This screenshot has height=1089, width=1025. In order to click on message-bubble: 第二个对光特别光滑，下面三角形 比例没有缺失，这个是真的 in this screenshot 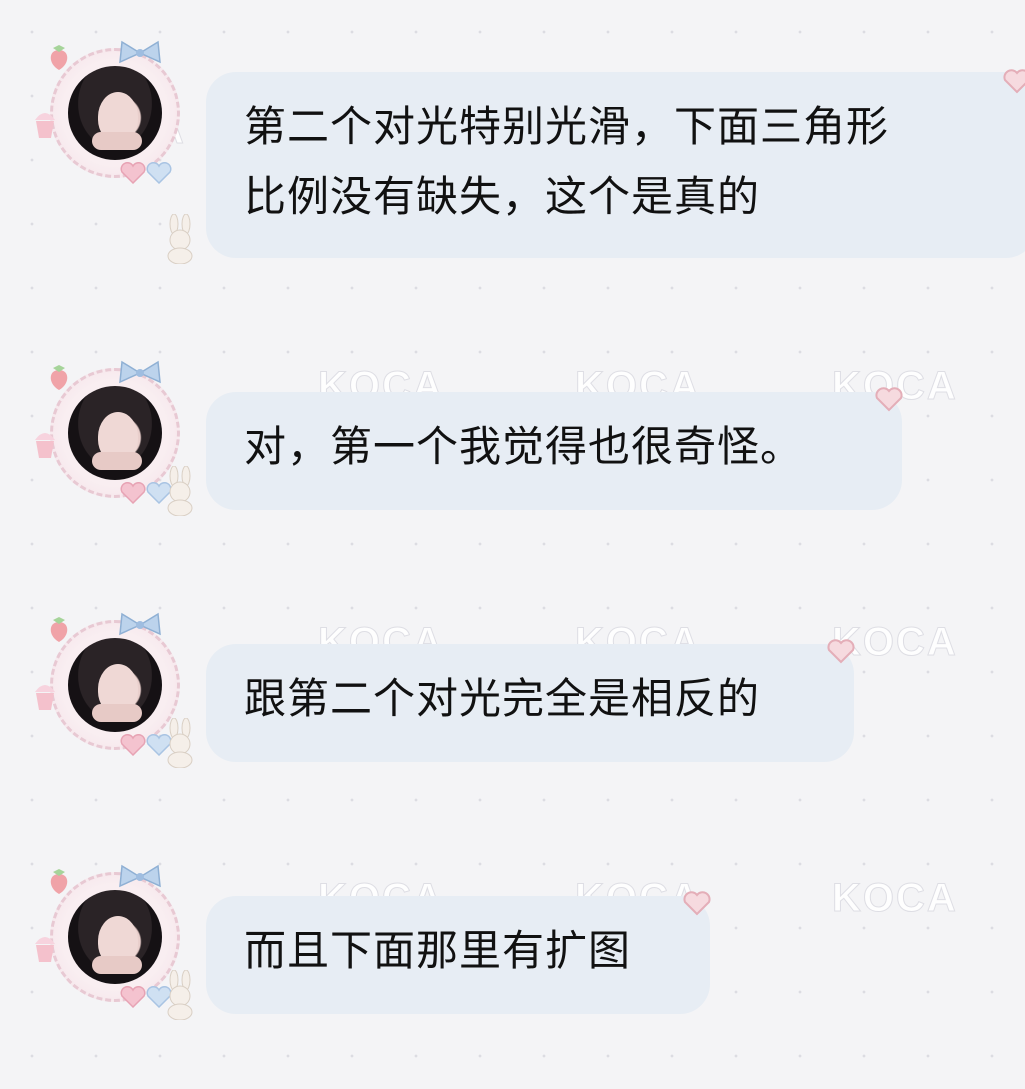, I will do `click(615, 165)`.